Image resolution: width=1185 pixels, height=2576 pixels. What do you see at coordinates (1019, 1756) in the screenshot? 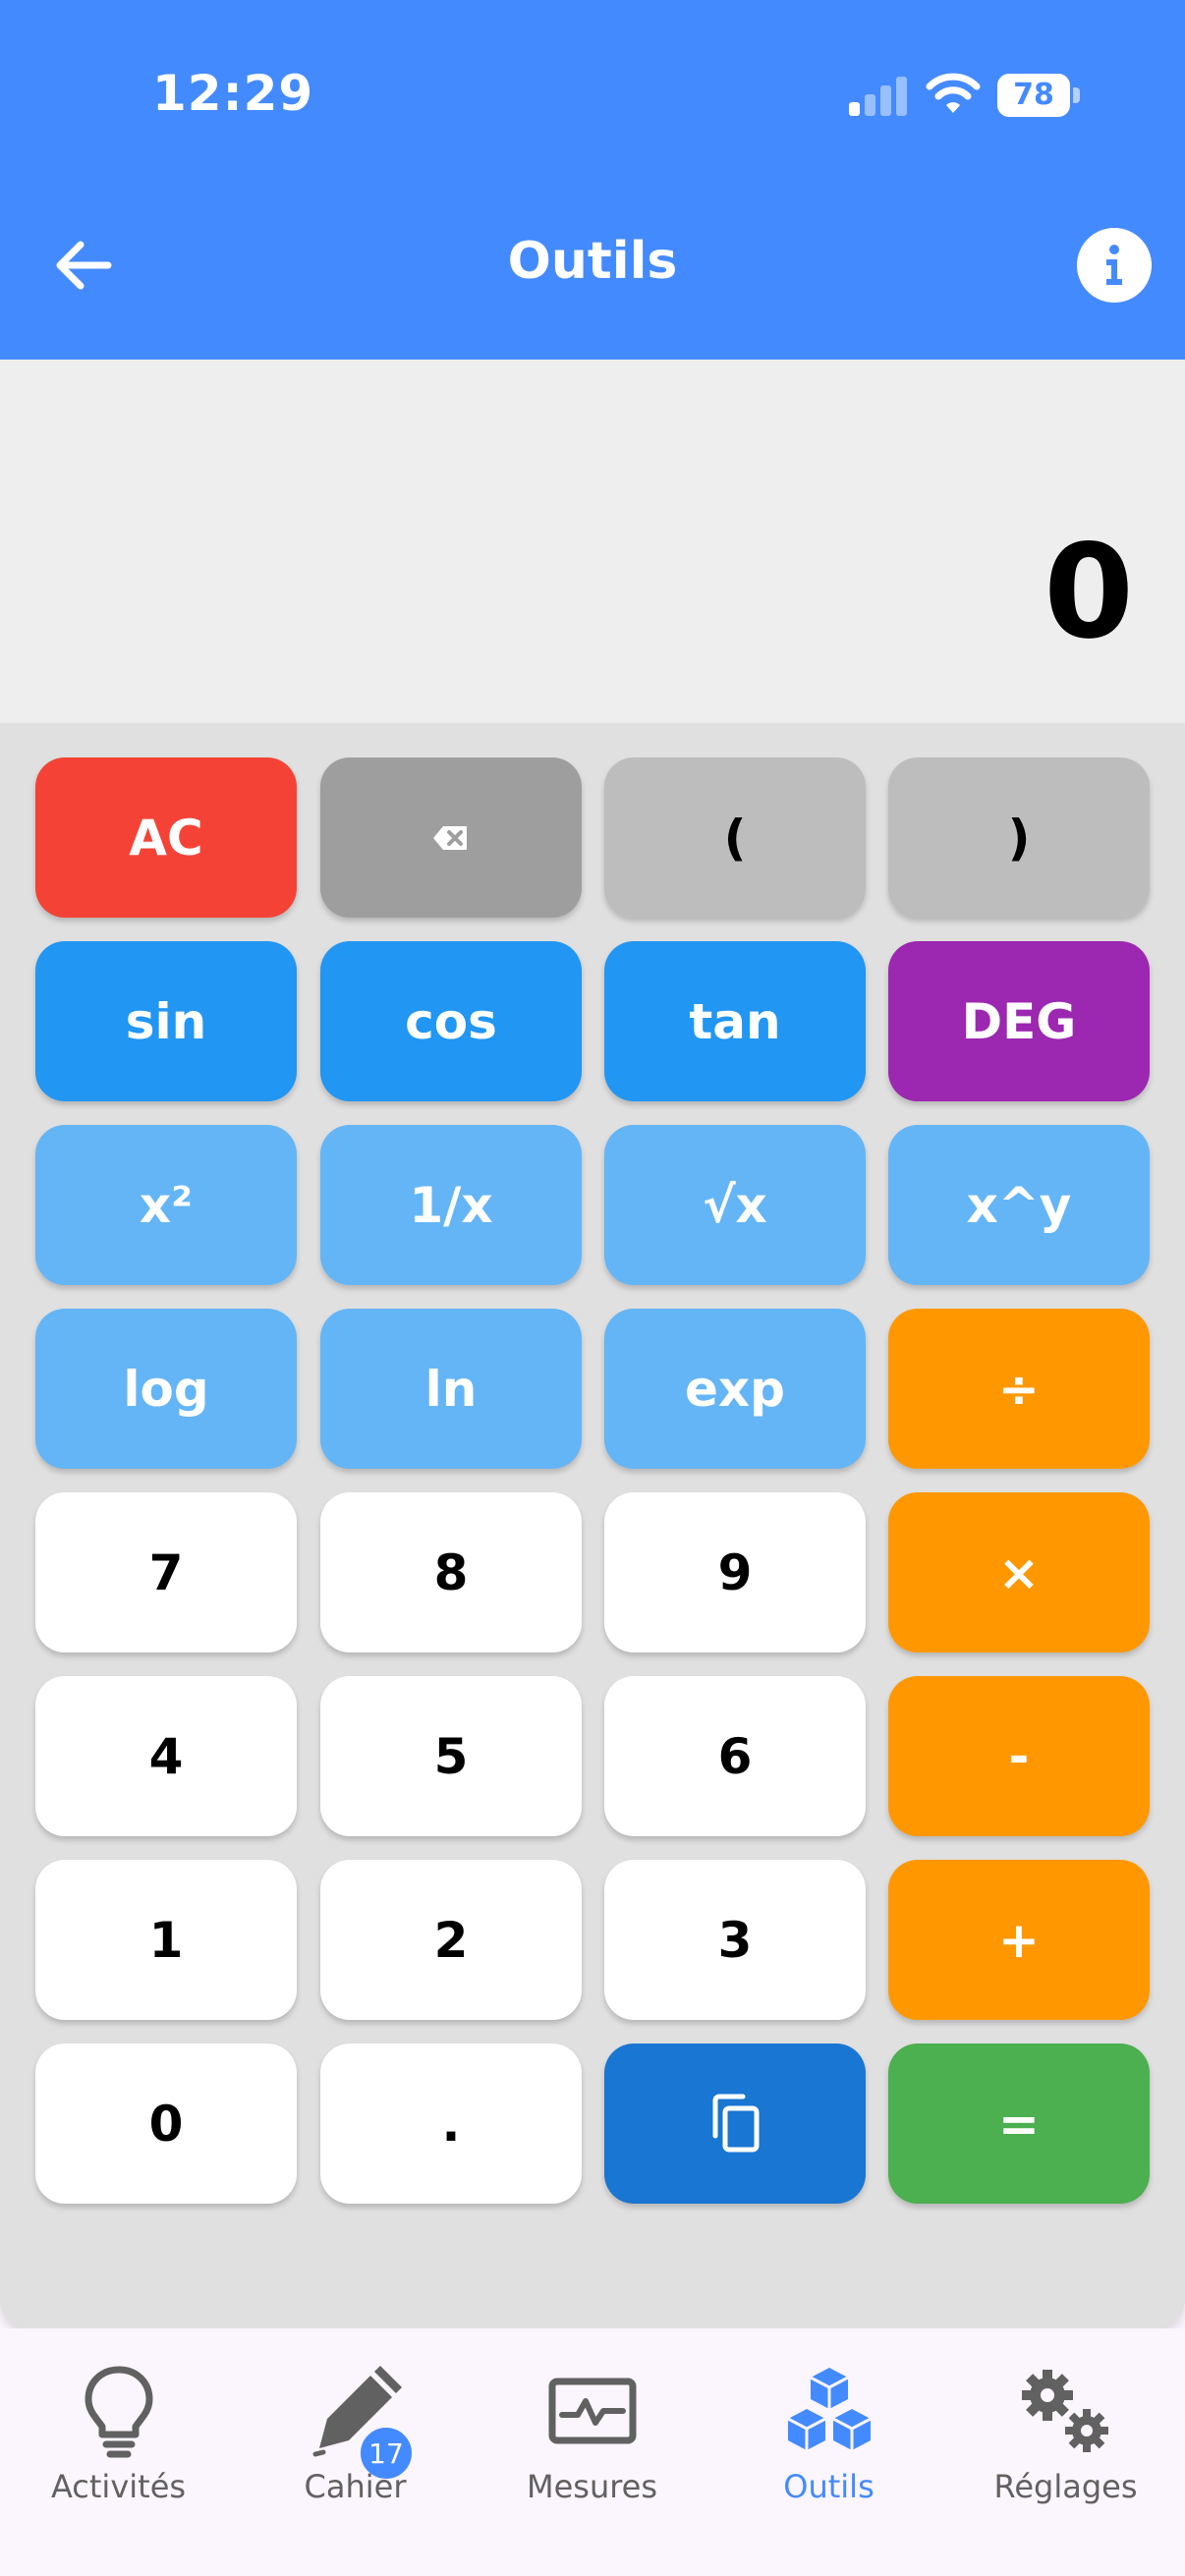
I see `minus-button: -` at bounding box center [1019, 1756].